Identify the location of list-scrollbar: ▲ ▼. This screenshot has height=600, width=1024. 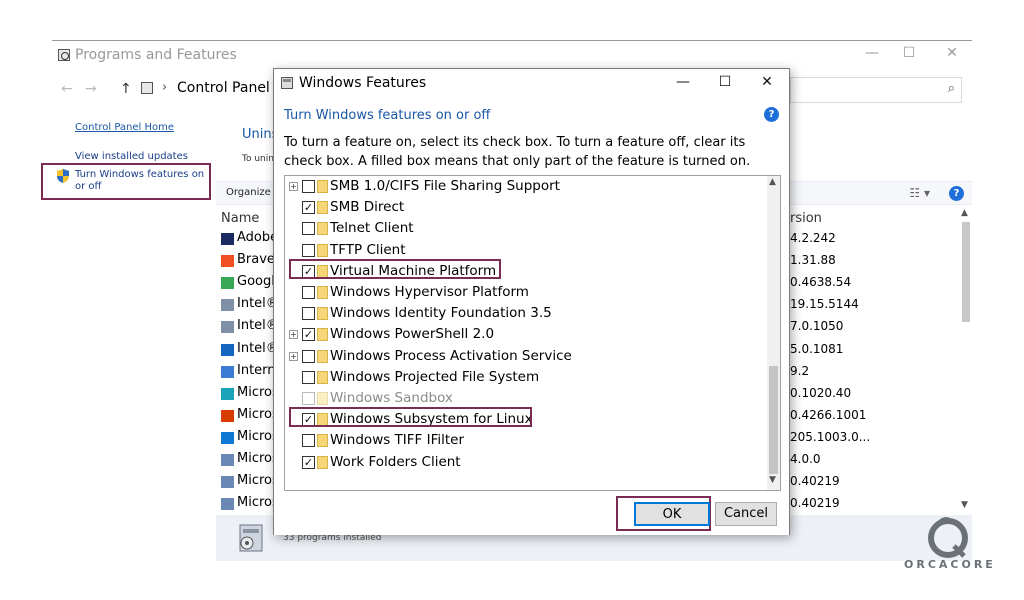
(966, 359).